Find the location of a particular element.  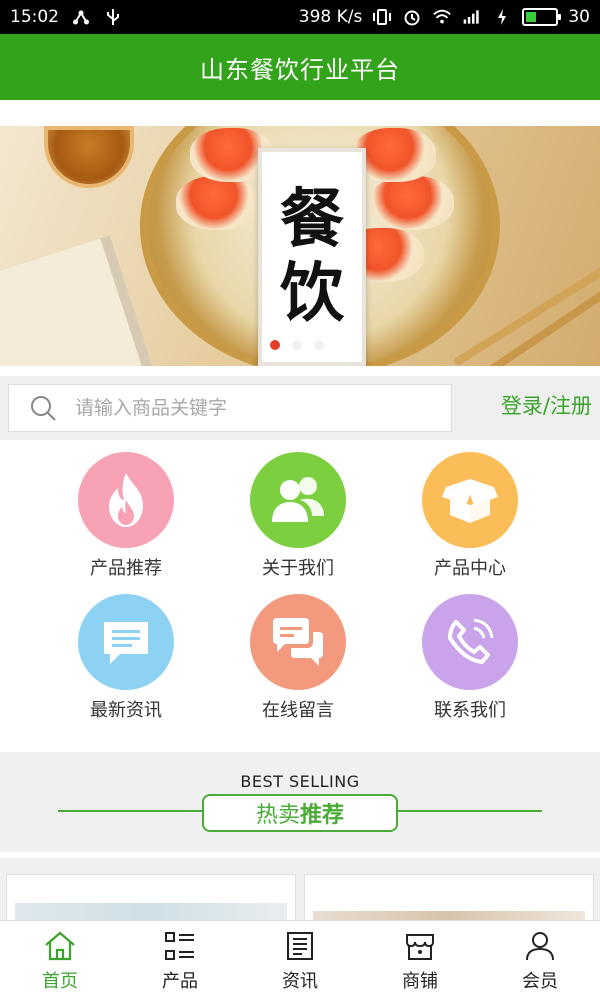

nav-label: 资讯 is located at coordinates (300, 981).